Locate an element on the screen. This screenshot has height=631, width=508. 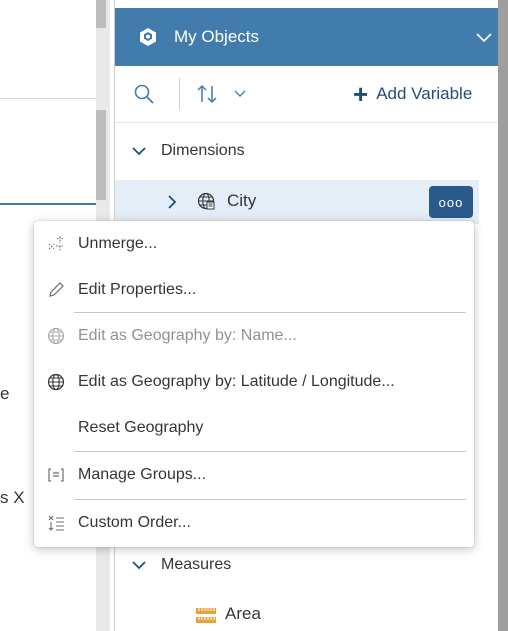
custom-order-icon is located at coordinates (56, 523).